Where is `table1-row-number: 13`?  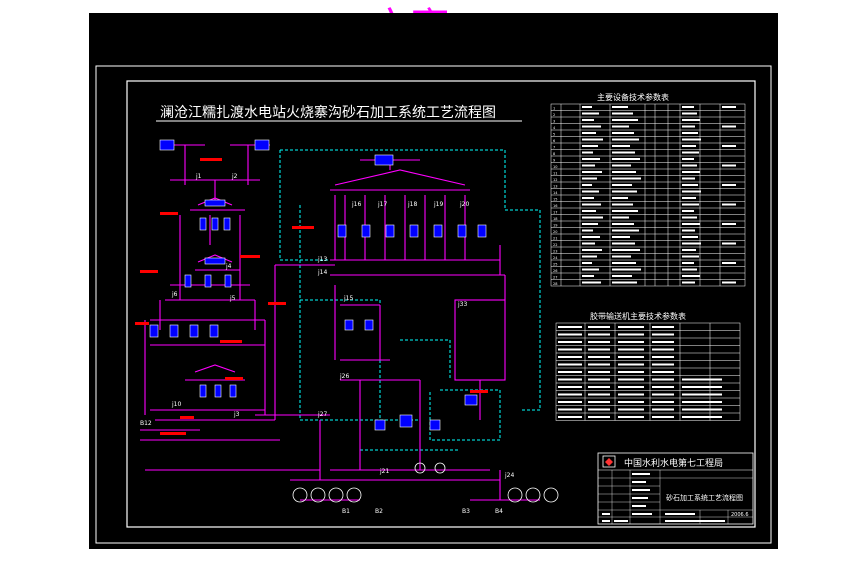
table1-row-number: 13 is located at coordinates (555, 187).